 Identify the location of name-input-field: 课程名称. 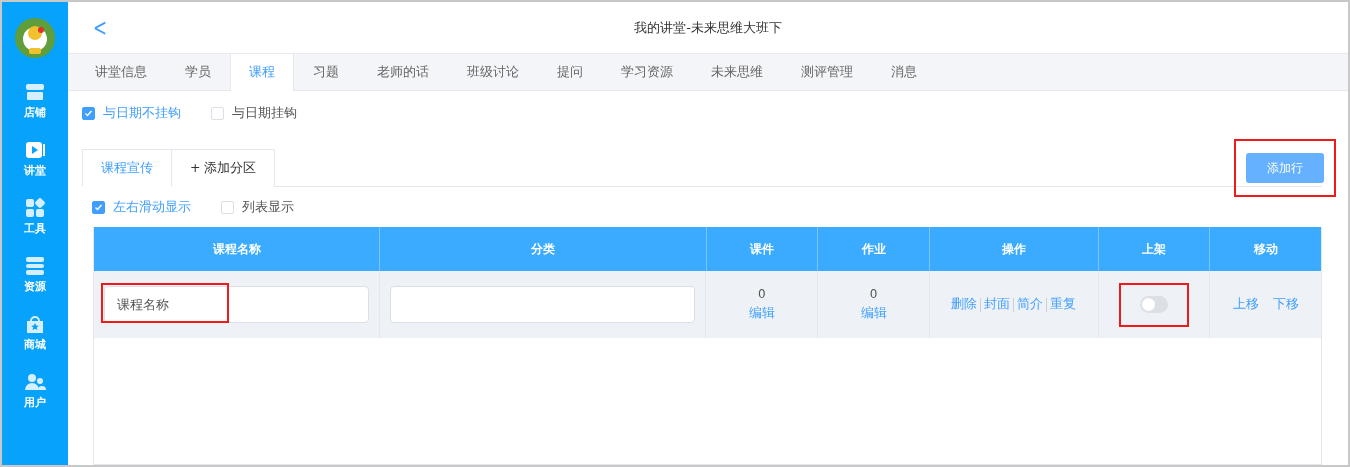
(237, 304).